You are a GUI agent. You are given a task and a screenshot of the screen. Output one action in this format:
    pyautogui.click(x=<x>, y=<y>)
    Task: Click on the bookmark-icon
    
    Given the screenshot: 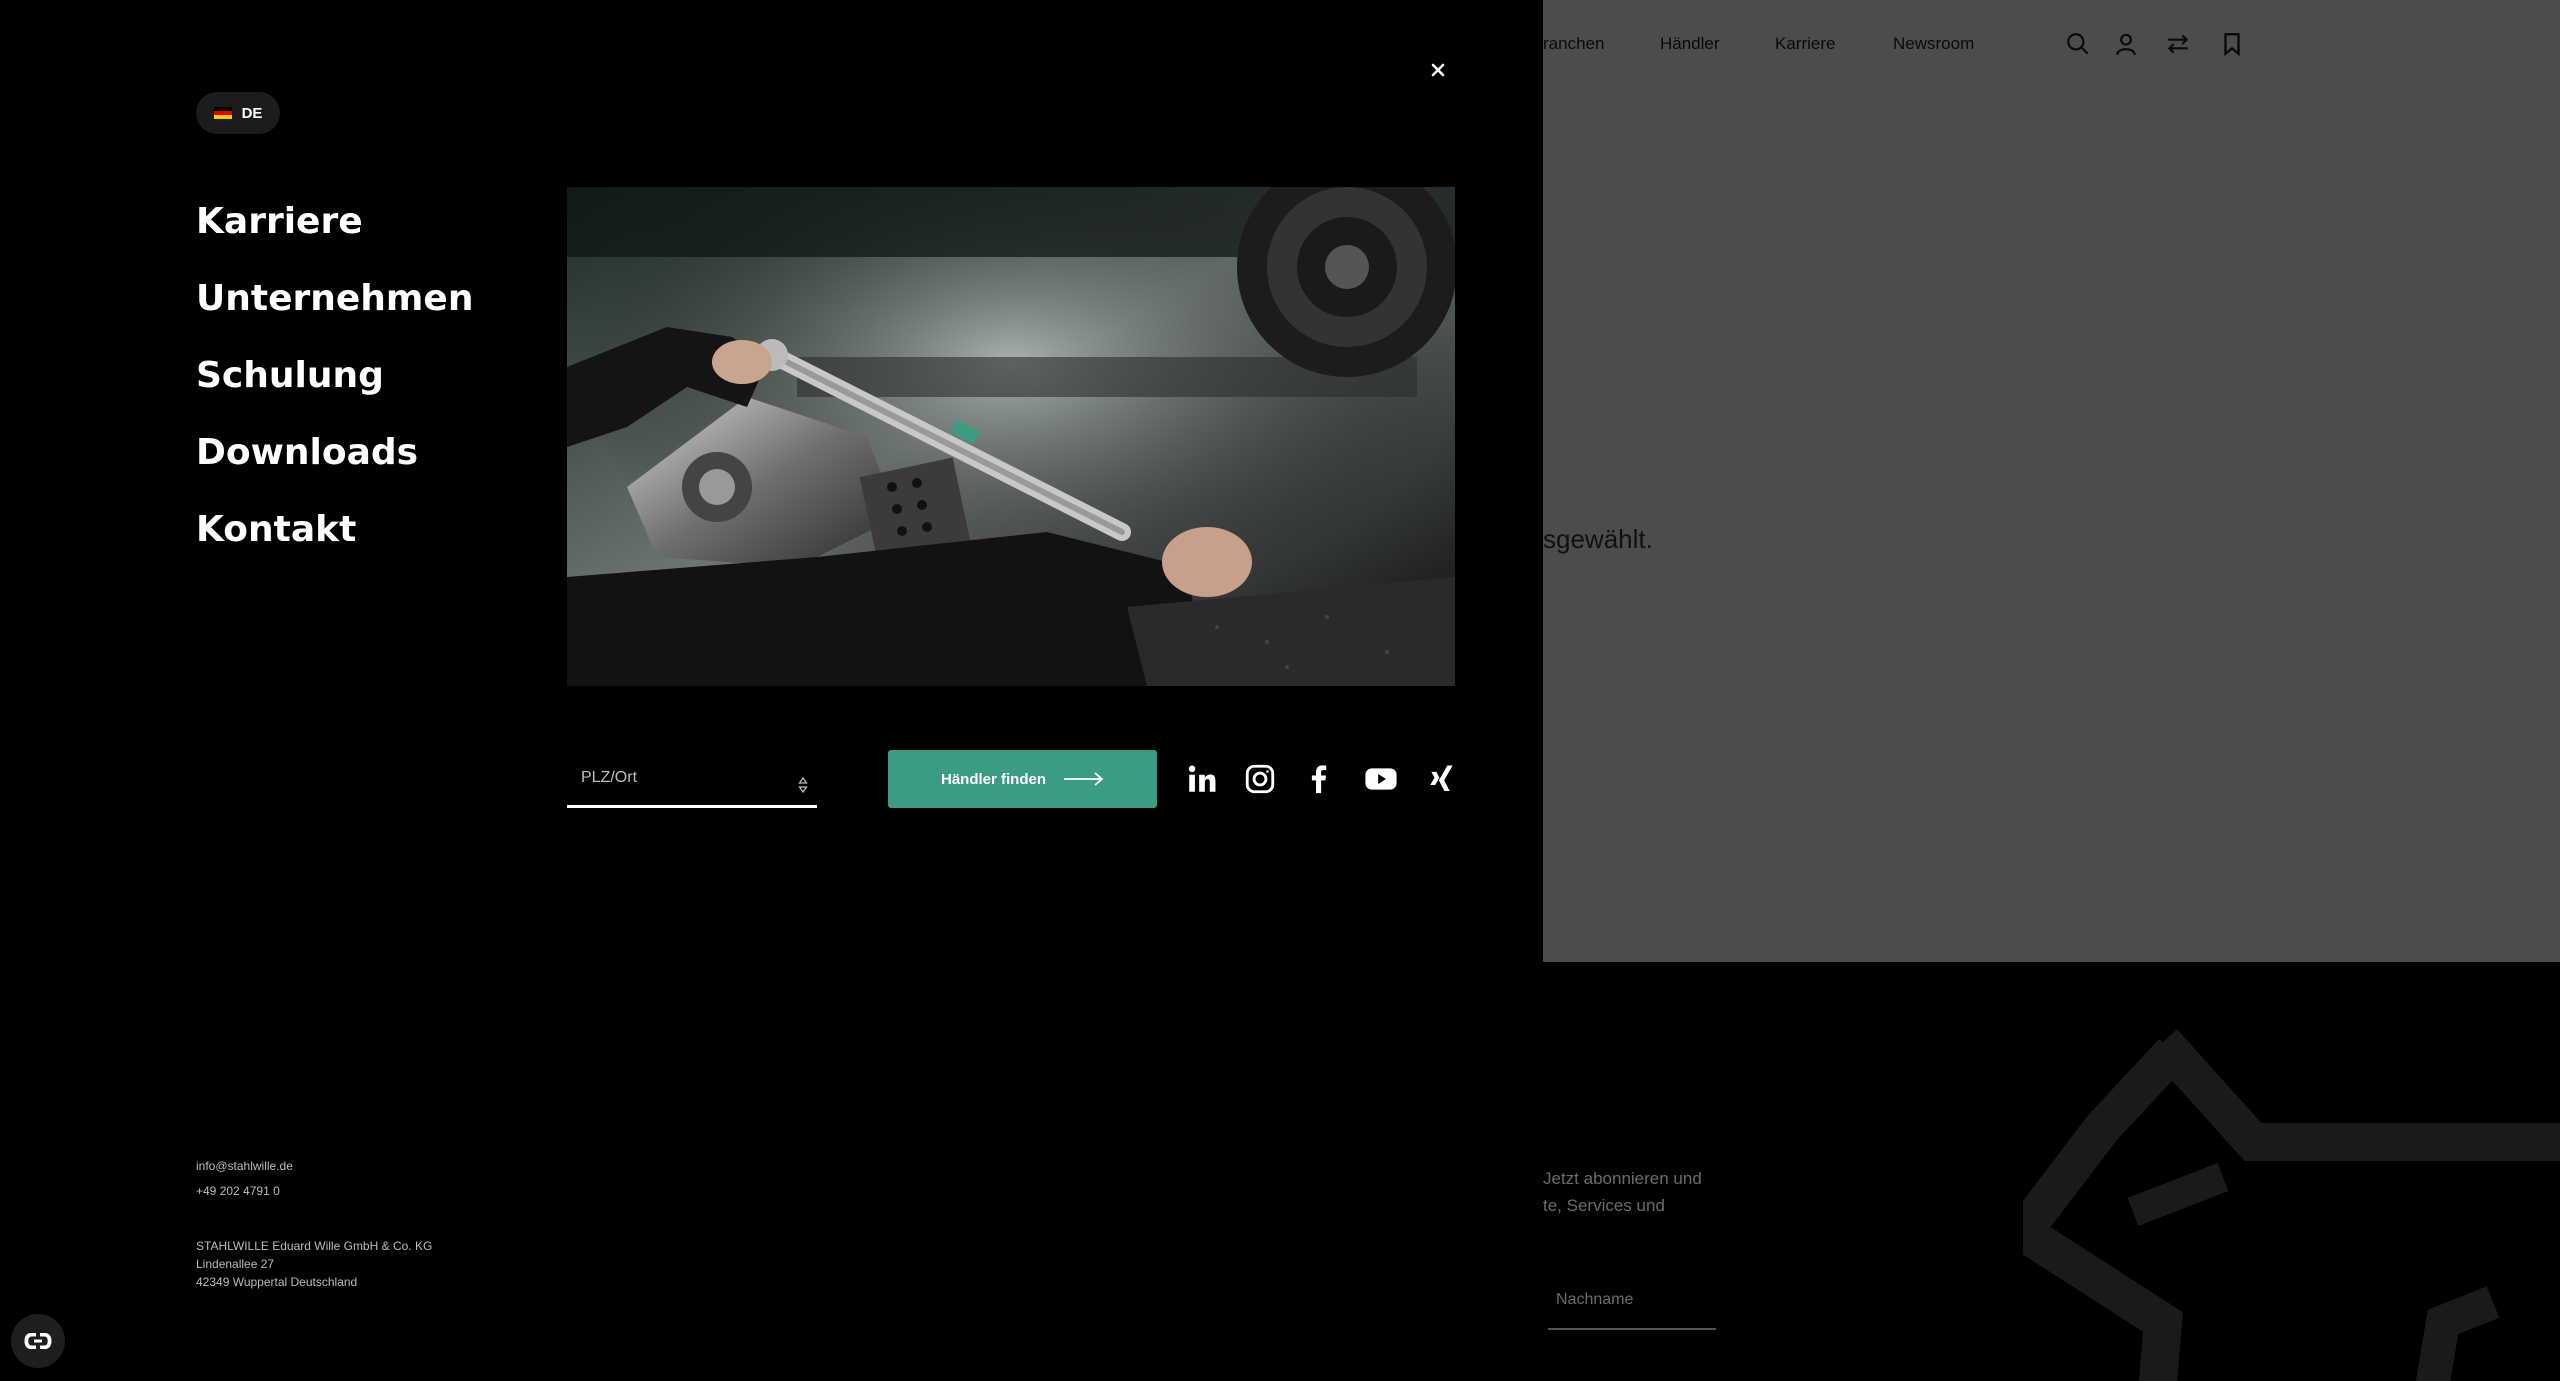 What is the action you would take?
    pyautogui.click(x=2232, y=44)
    